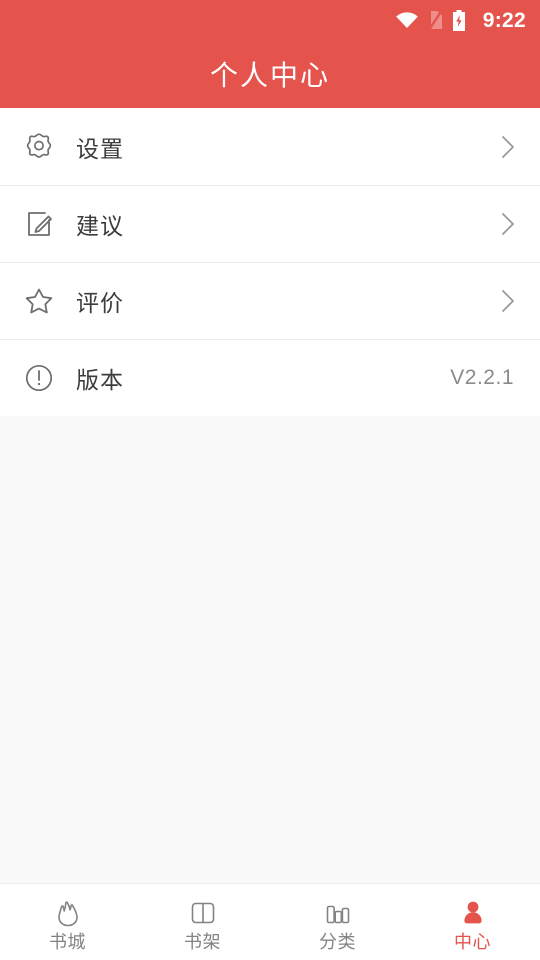 The image size is (540, 960). I want to click on sim-card-off-icon, so click(435, 20).